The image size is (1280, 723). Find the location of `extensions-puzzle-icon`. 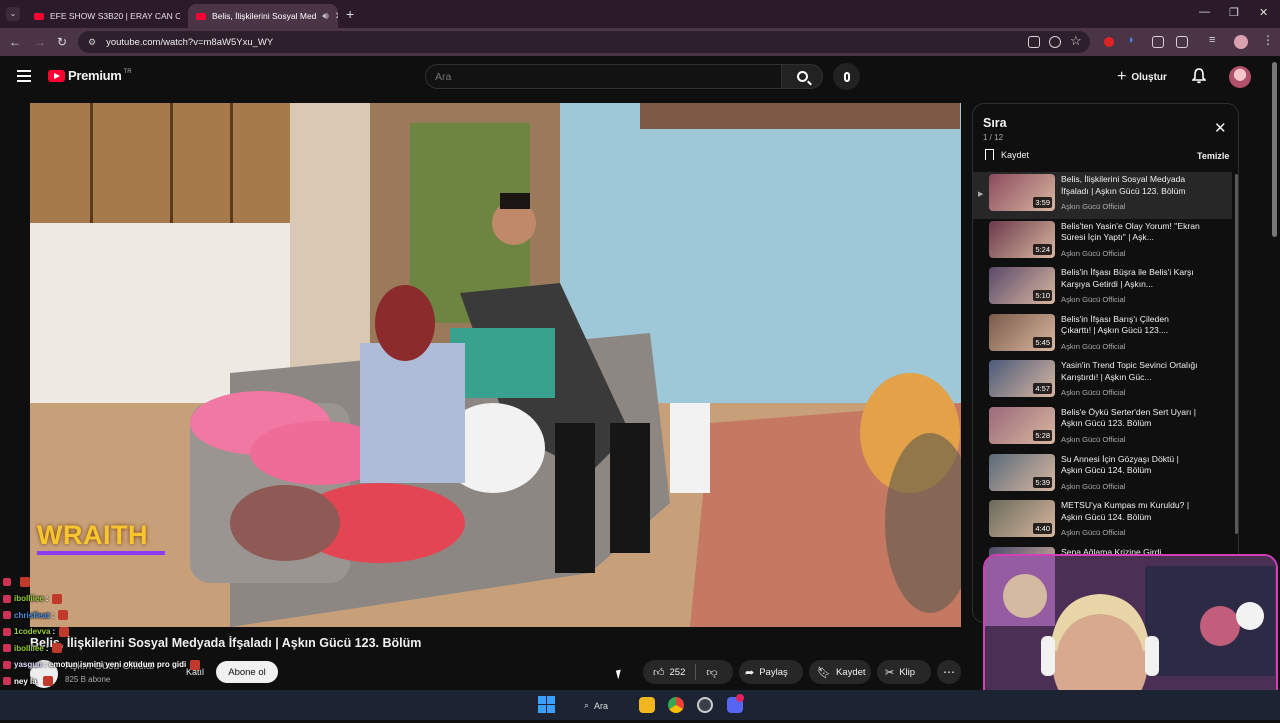

extensions-puzzle-icon is located at coordinates (1182, 42).